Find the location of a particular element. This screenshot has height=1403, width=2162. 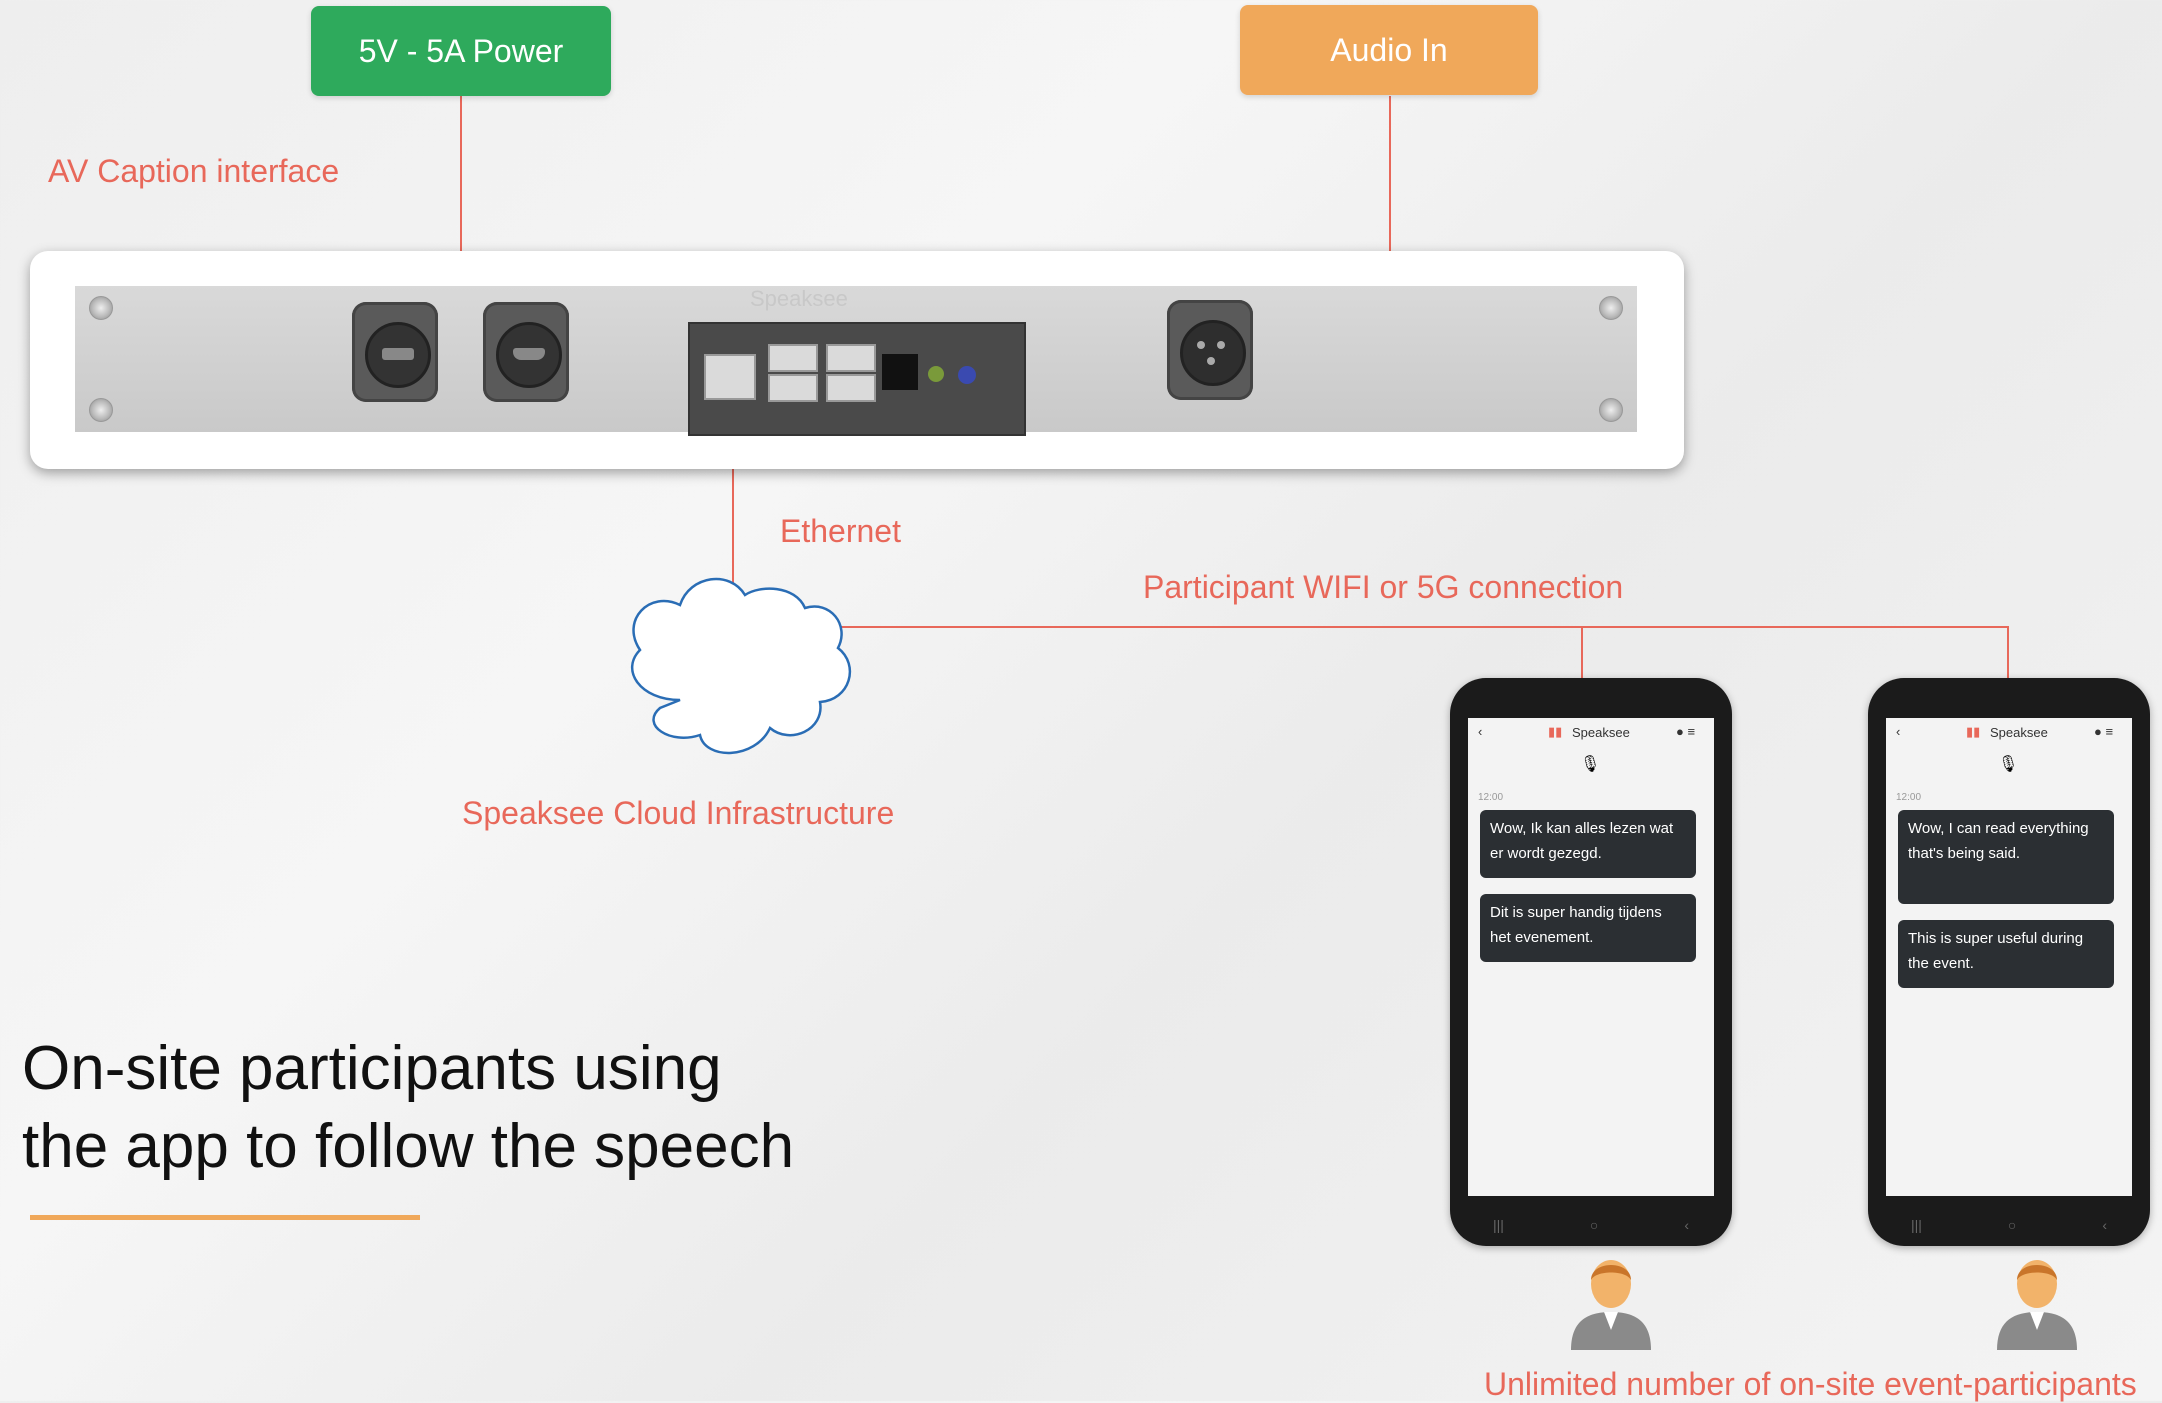

power-box: 5V - 5A Power is located at coordinates (461, 51).